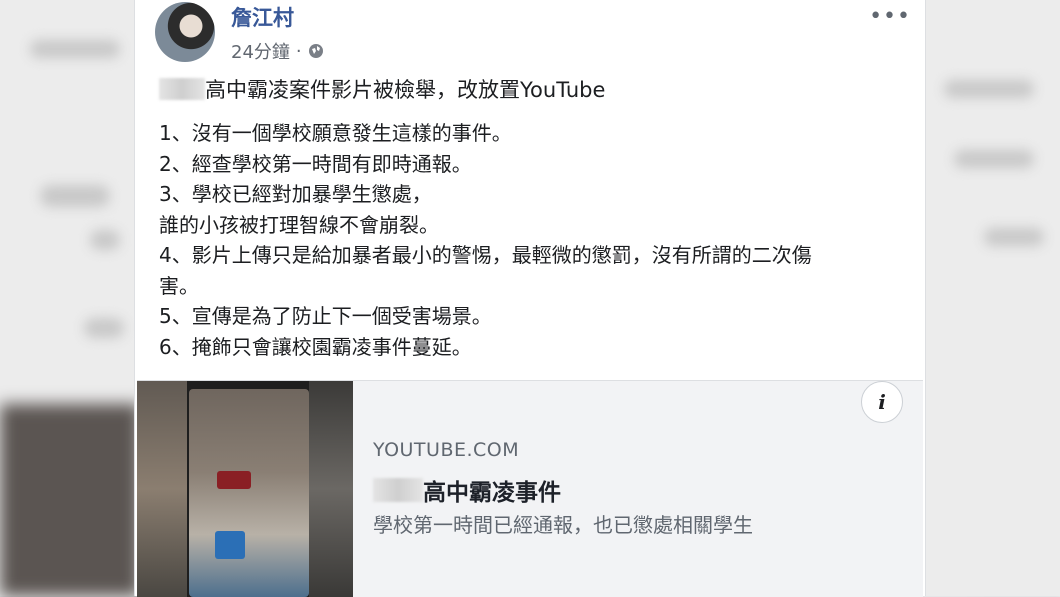 Image resolution: width=1060 pixels, height=597 pixels. I want to click on post-title-line: 高中霸凌案件影片被檢舉，改放置YouTube, so click(382, 89).